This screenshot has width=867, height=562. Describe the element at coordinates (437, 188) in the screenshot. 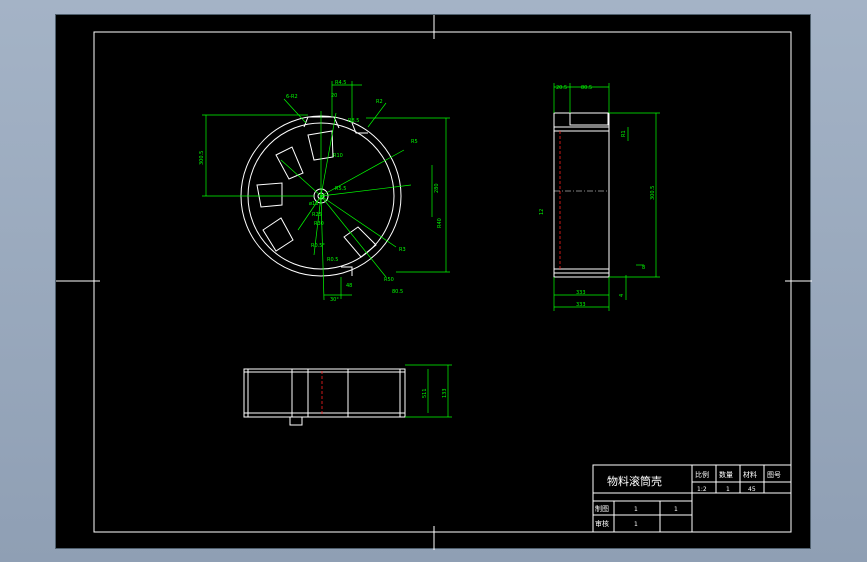

I see `dim-label: 280` at that location.